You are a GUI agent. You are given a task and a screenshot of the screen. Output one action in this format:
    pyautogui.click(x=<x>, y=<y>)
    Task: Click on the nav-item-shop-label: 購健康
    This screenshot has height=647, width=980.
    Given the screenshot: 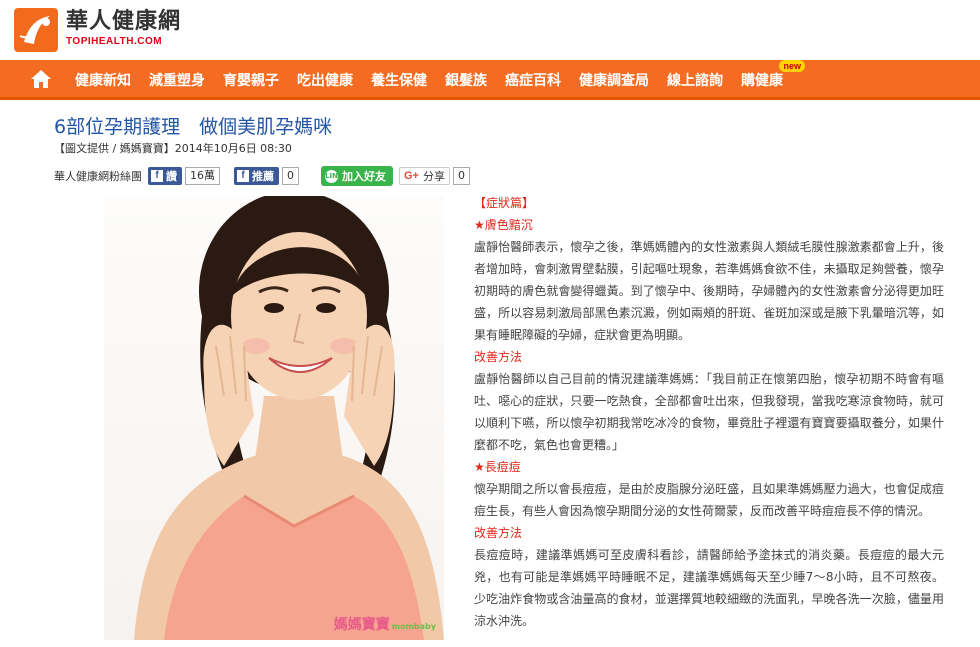 What is the action you would take?
    pyautogui.click(x=762, y=81)
    